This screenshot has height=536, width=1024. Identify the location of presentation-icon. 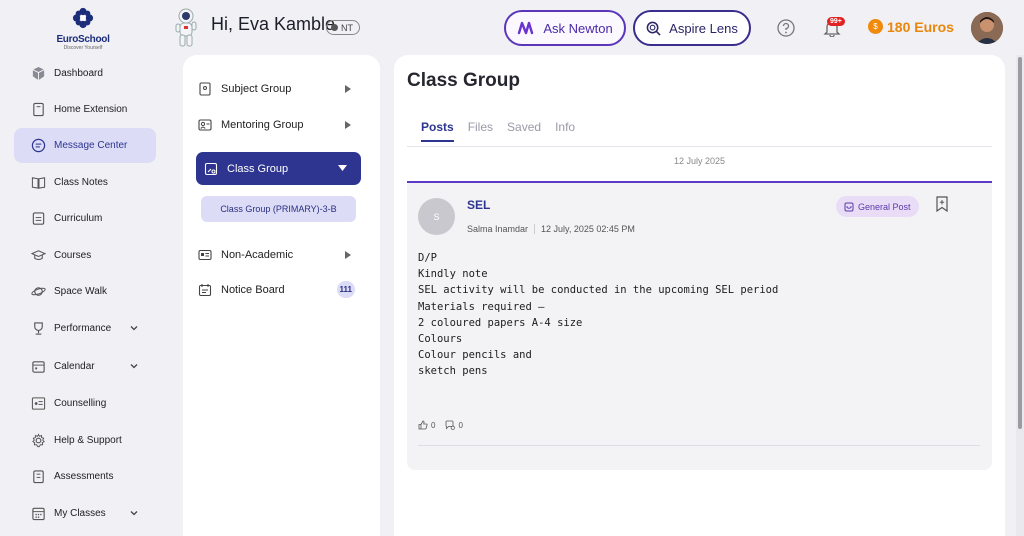
(38, 403).